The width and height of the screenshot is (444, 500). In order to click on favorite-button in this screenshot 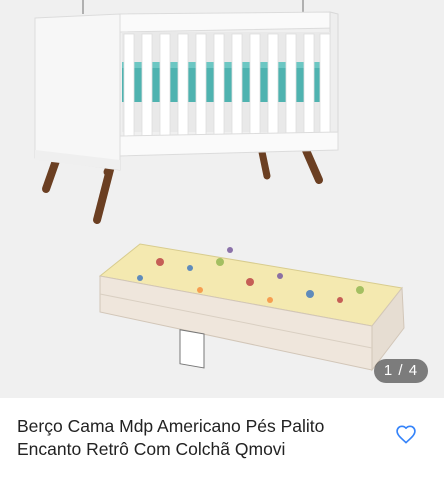, I will do `click(406, 434)`.